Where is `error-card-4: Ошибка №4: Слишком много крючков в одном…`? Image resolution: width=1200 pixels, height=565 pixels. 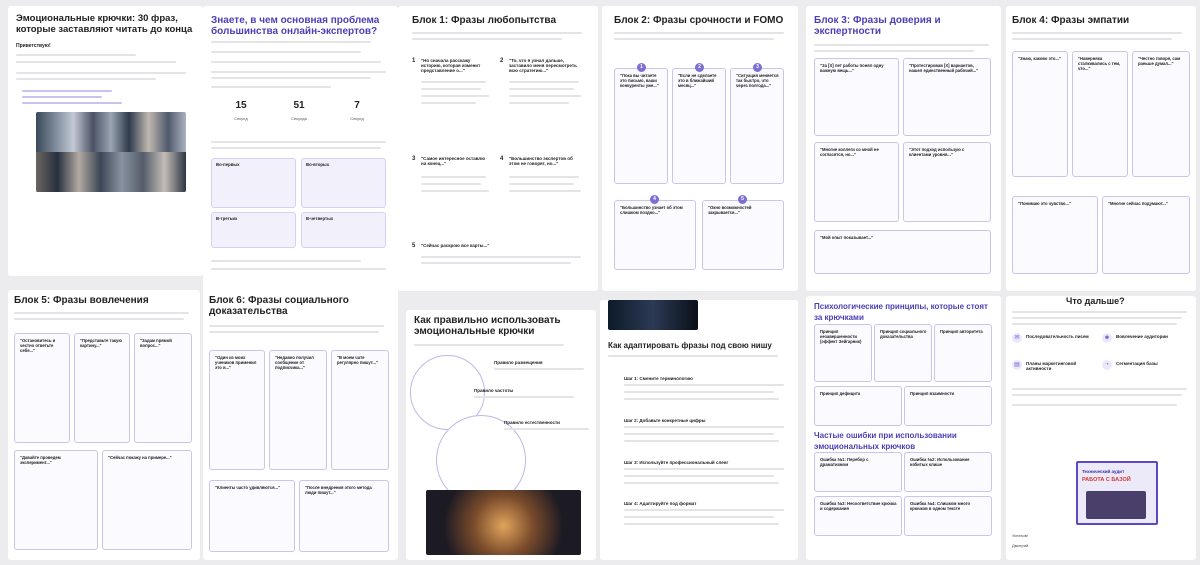
error-card-4: Ошибка №4: Слишком много крючков в одном… is located at coordinates (948, 516).